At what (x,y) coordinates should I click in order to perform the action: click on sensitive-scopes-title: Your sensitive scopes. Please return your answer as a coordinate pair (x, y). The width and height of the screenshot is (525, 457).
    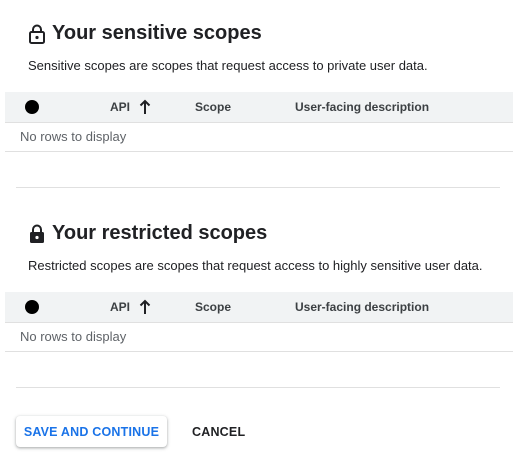
    Looking at the image, I should click on (145, 33).